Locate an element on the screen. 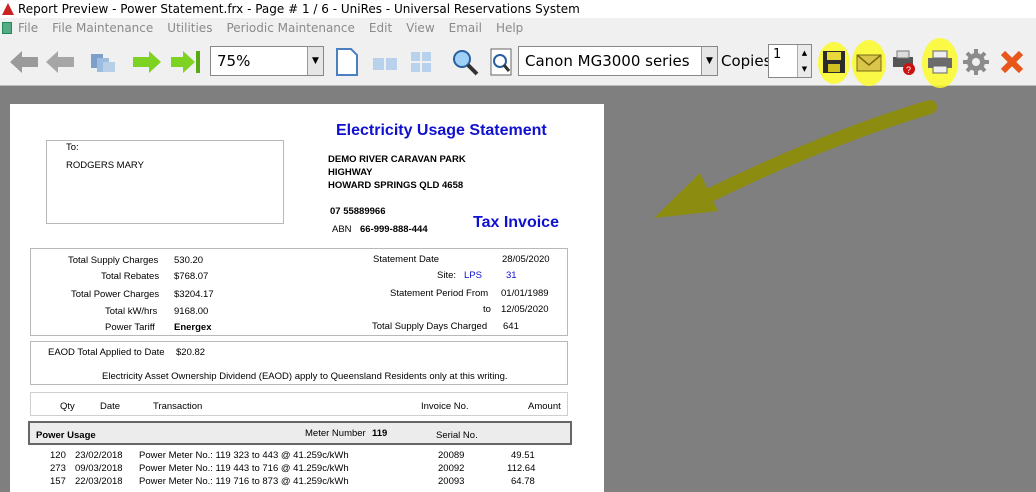 This screenshot has width=1036, height=492. single-page-view-icon is located at coordinates (346, 62).